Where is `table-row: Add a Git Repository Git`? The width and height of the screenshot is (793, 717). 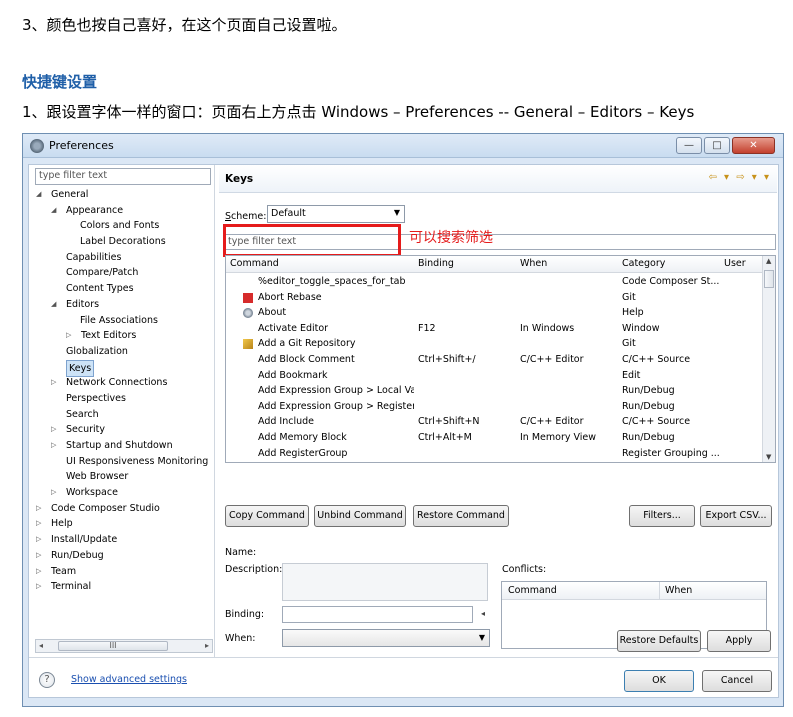
table-row: Add a Git Repository Git is located at coordinates (495, 344).